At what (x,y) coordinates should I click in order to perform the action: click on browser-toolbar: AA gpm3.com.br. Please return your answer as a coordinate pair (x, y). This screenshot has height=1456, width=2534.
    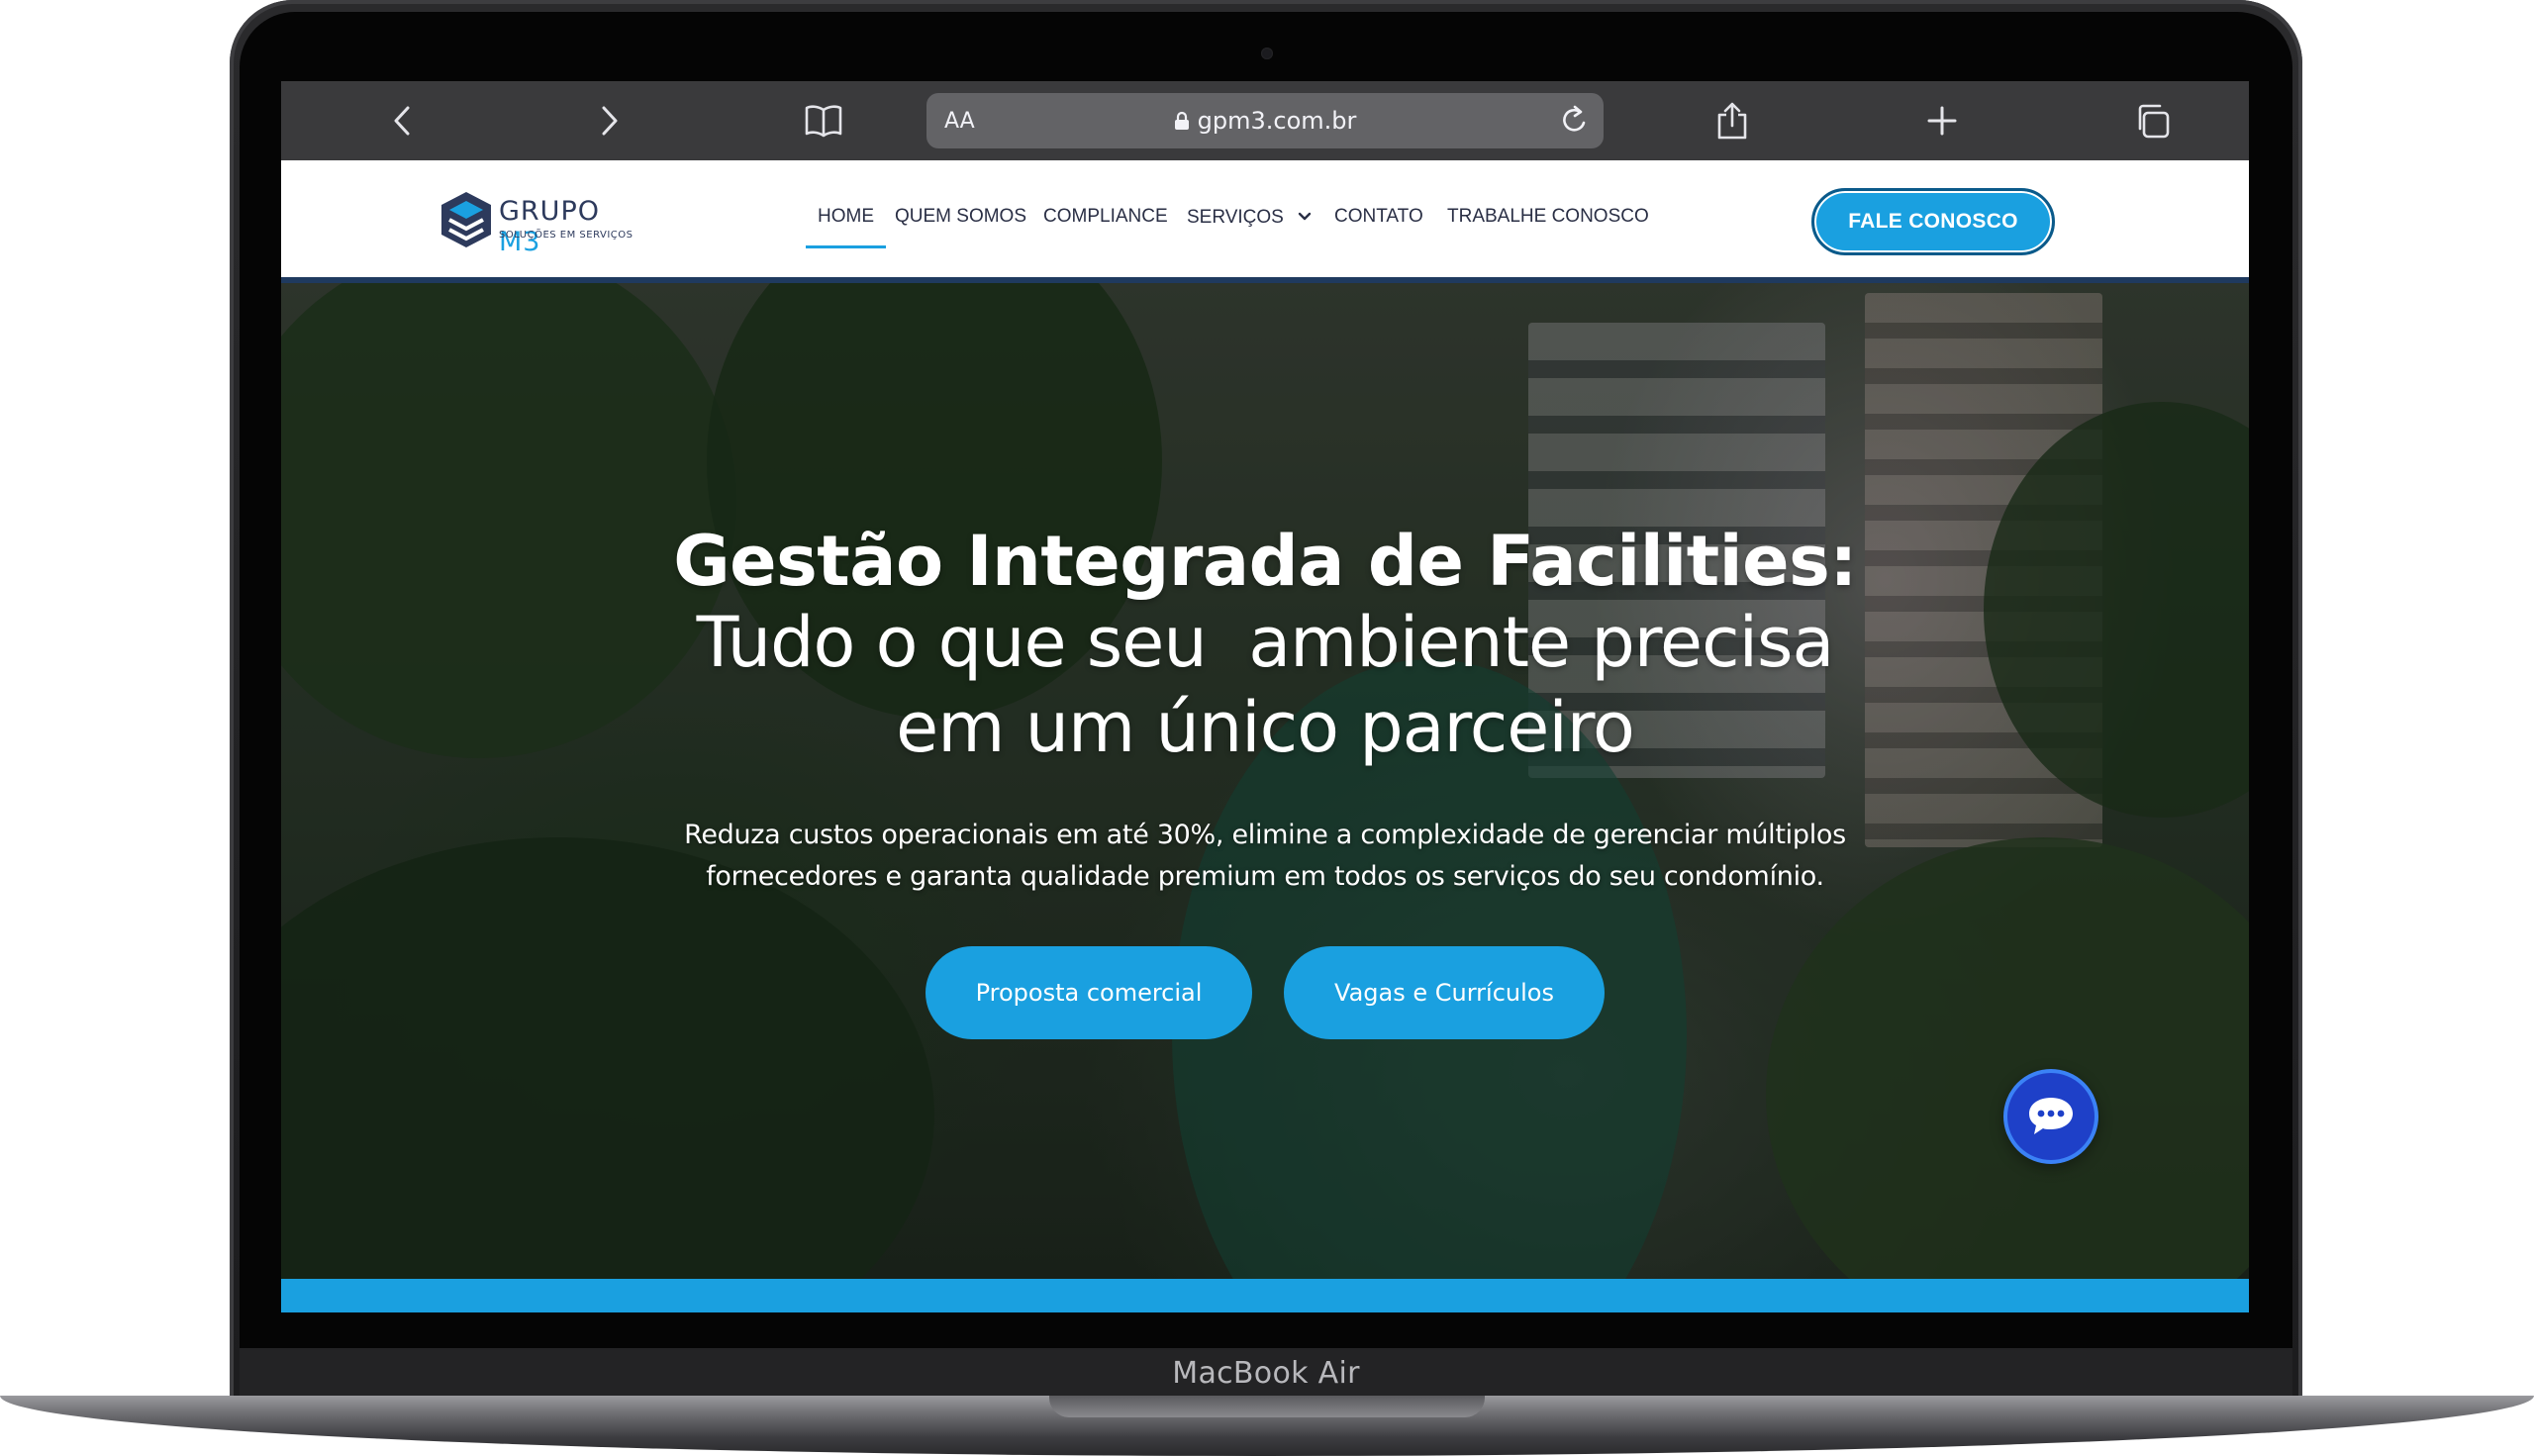
    Looking at the image, I should click on (1265, 120).